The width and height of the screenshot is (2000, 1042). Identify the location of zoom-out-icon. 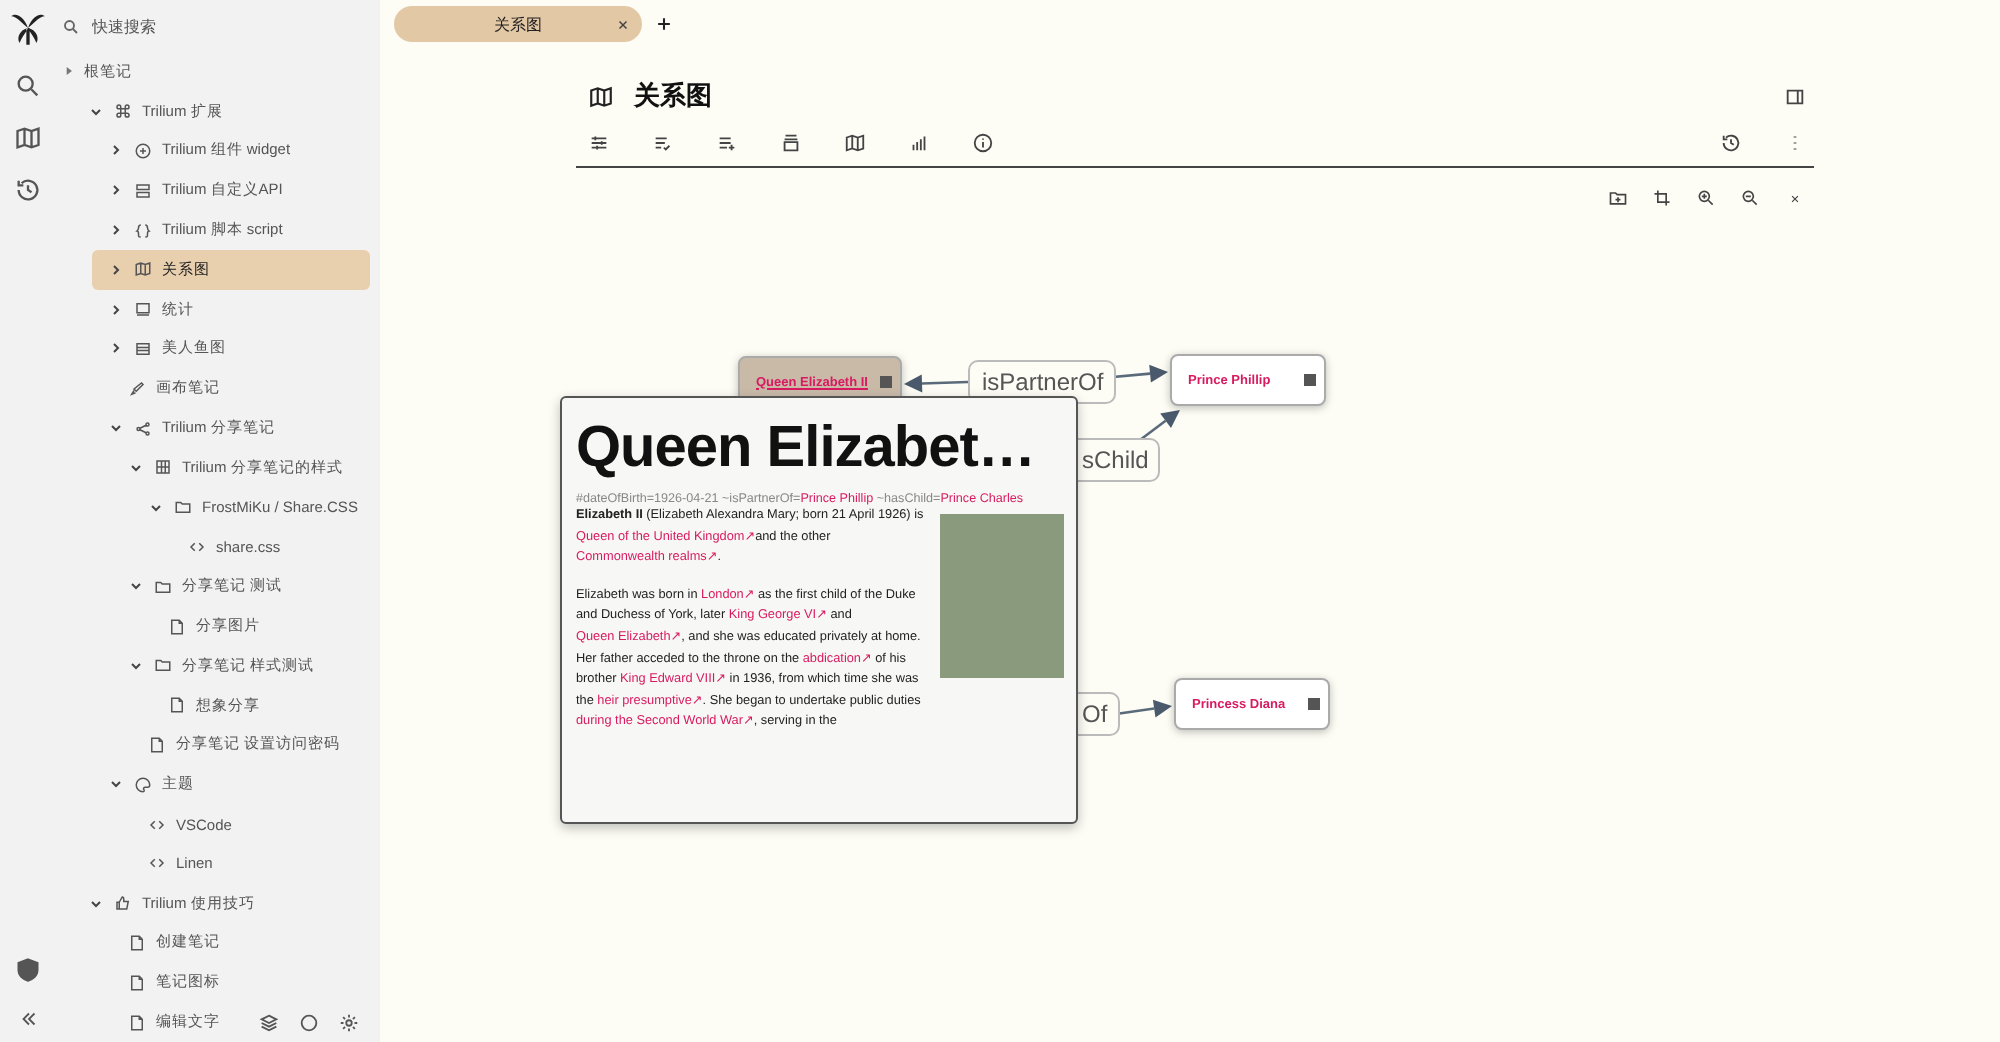
(1750, 198).